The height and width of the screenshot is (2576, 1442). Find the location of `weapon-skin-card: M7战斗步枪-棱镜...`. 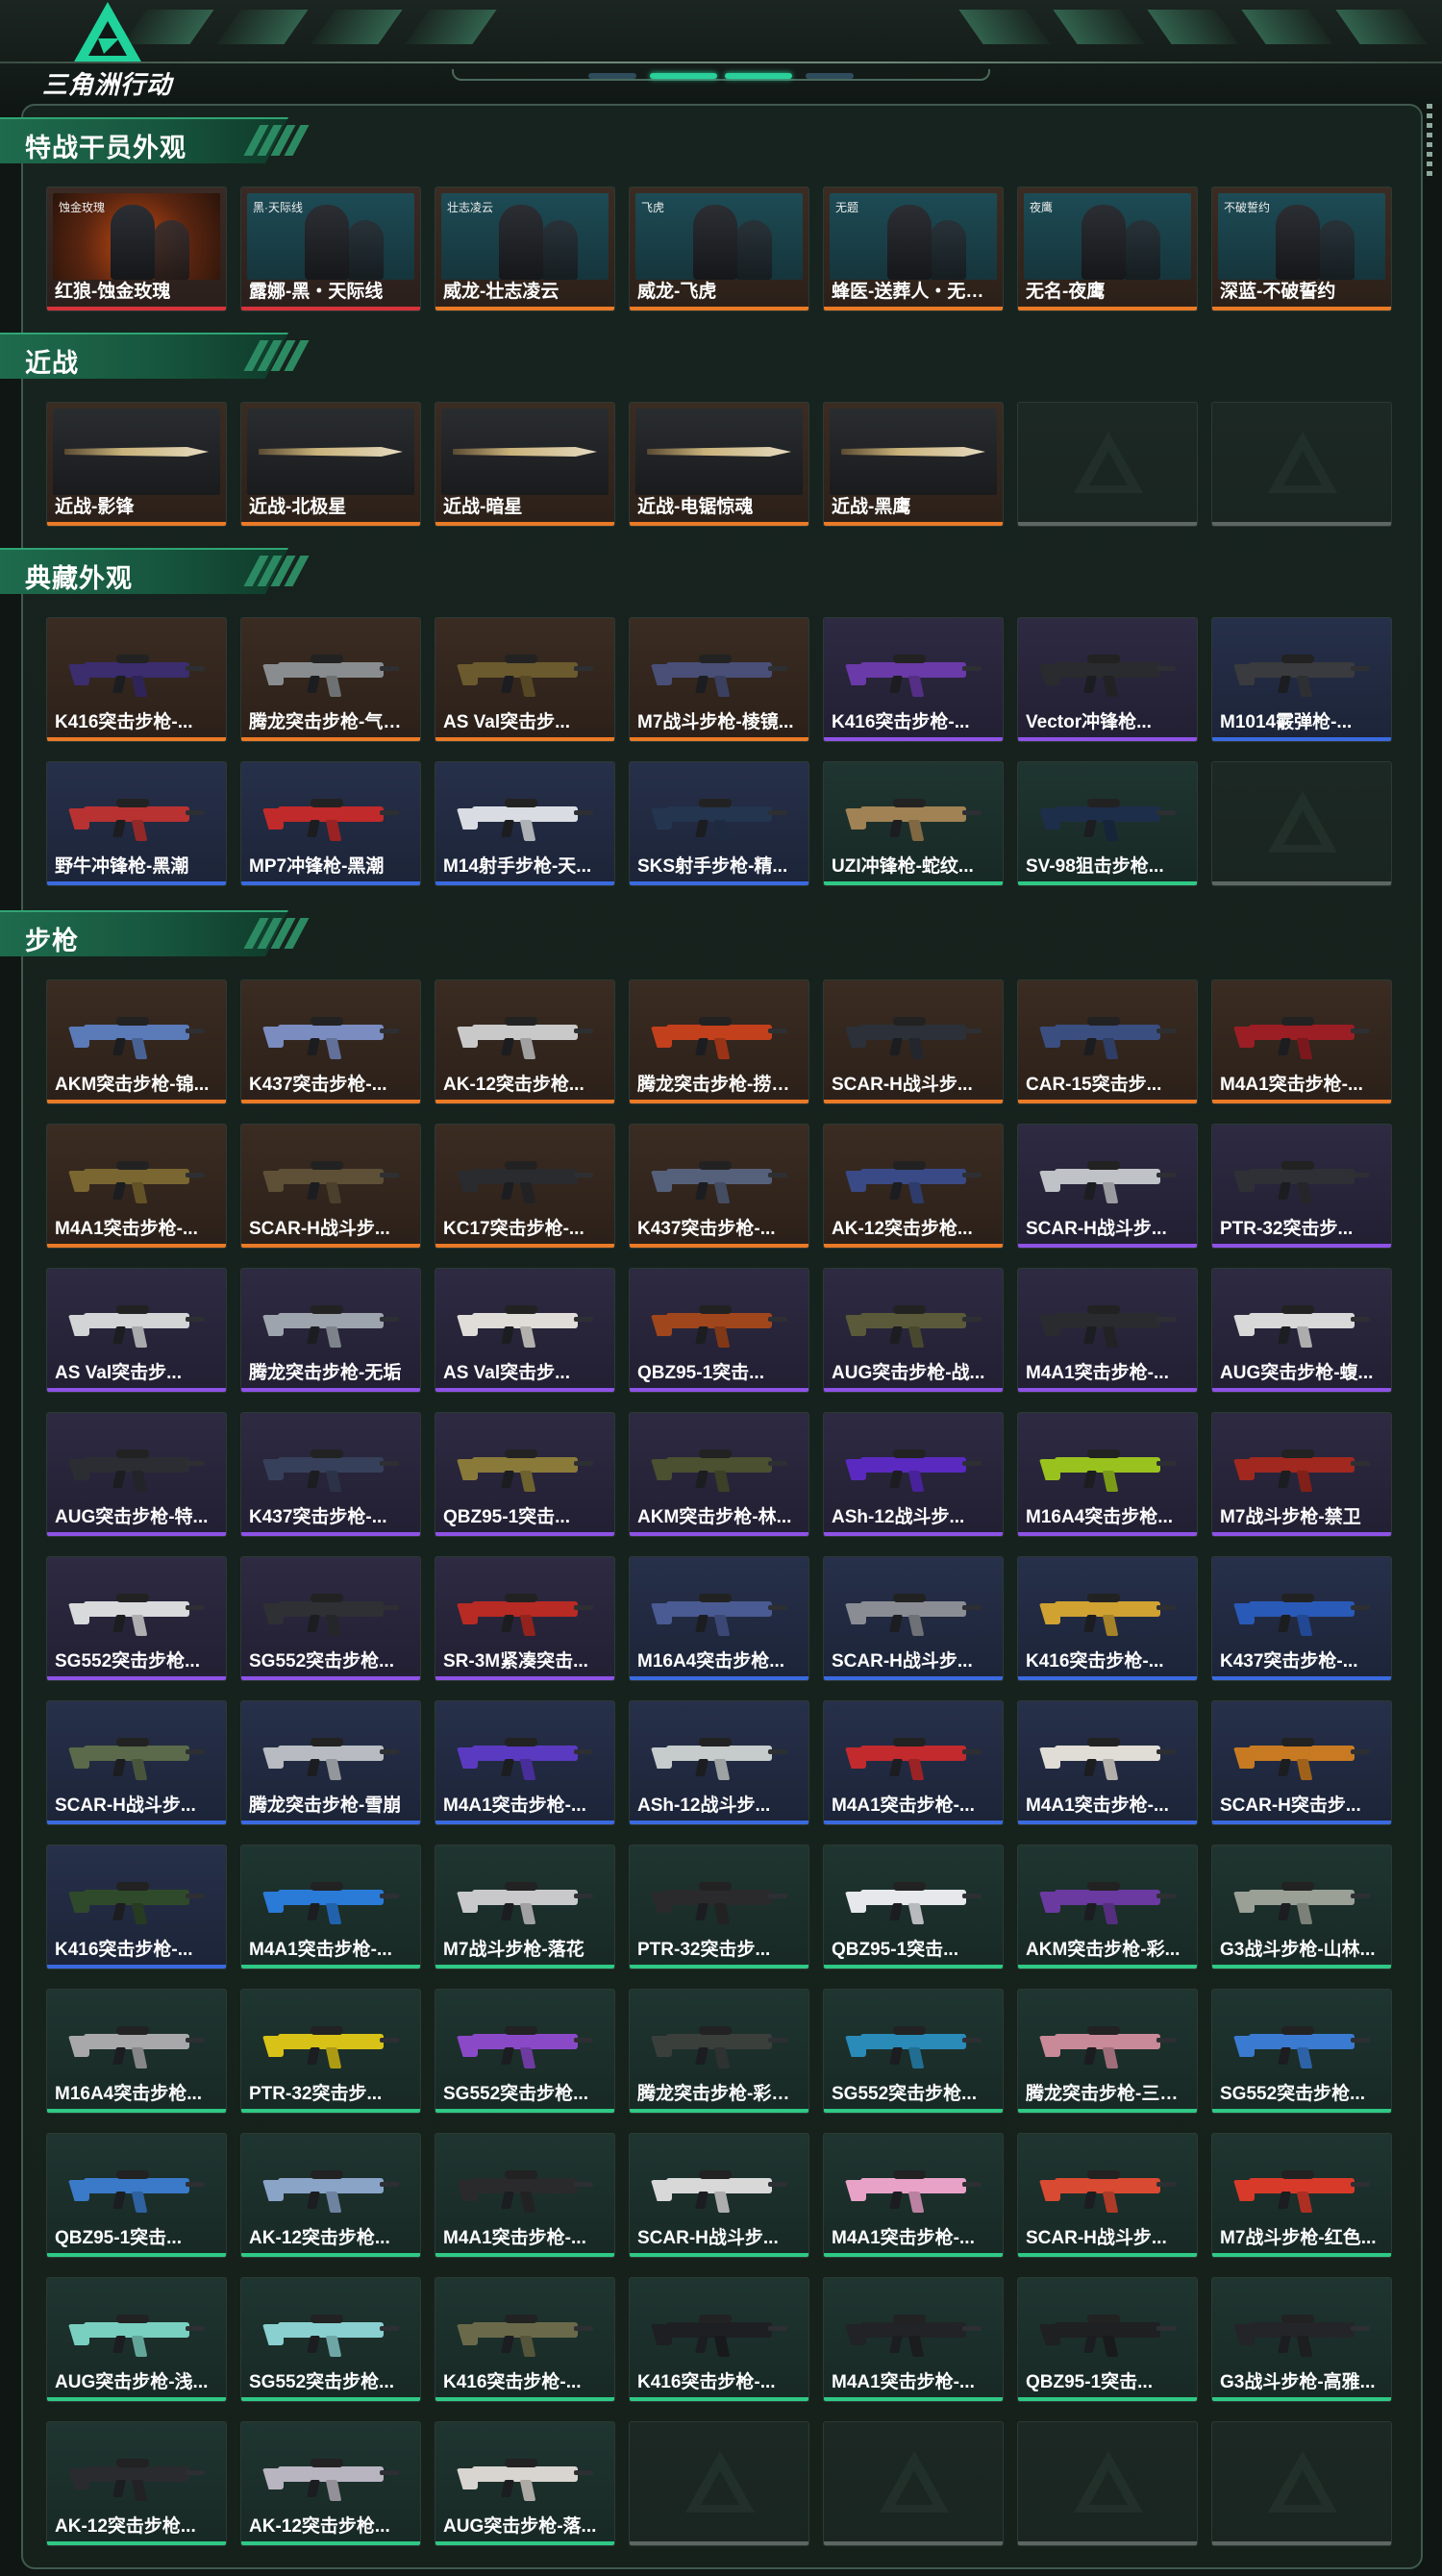

weapon-skin-card: M7战斗步枪-棱镜... is located at coordinates (719, 680).